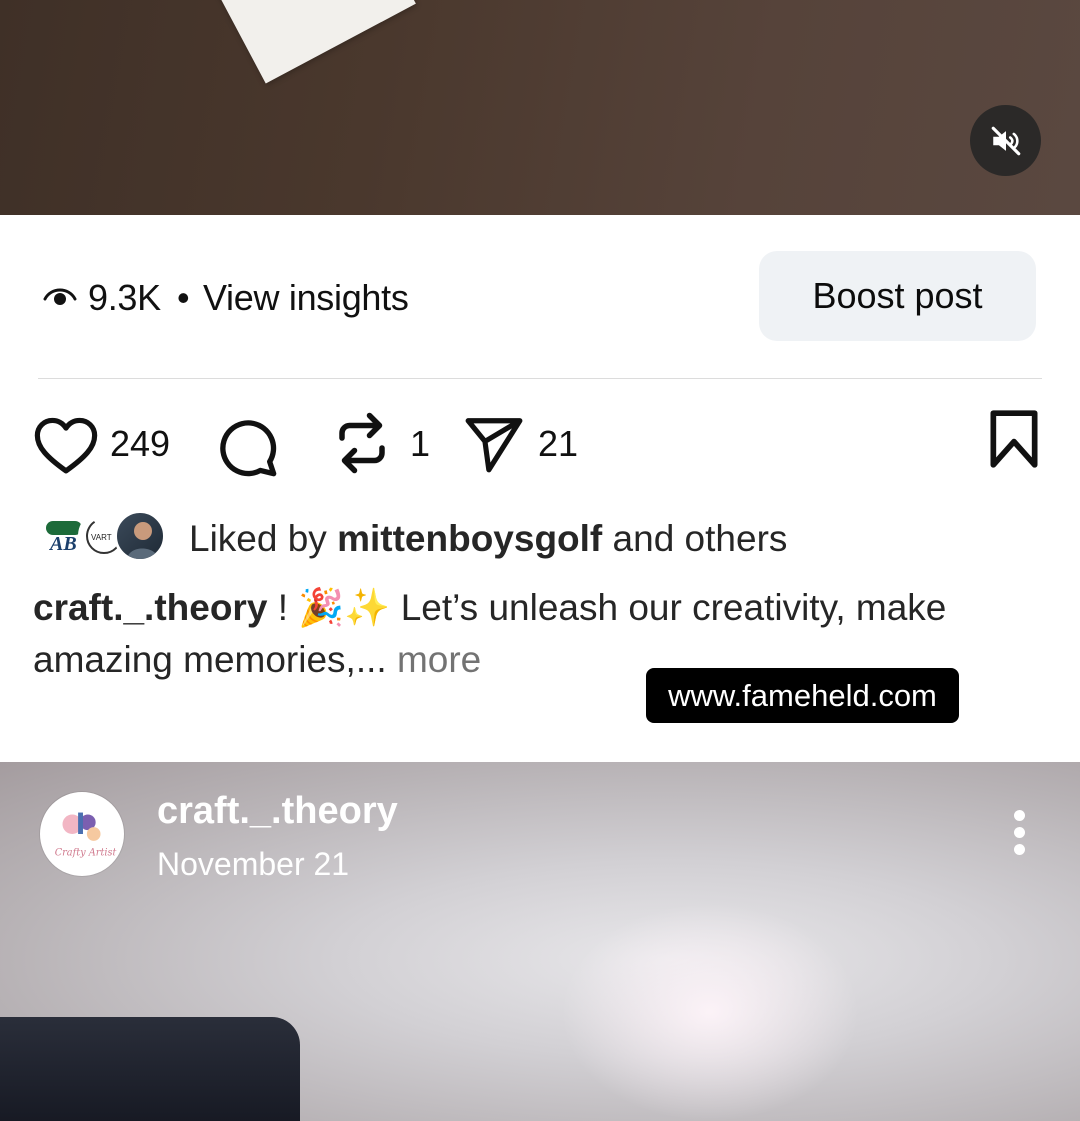  What do you see at coordinates (540, 296) in the screenshot?
I see `insights-row: 9.3K • View insights Boost post` at bounding box center [540, 296].